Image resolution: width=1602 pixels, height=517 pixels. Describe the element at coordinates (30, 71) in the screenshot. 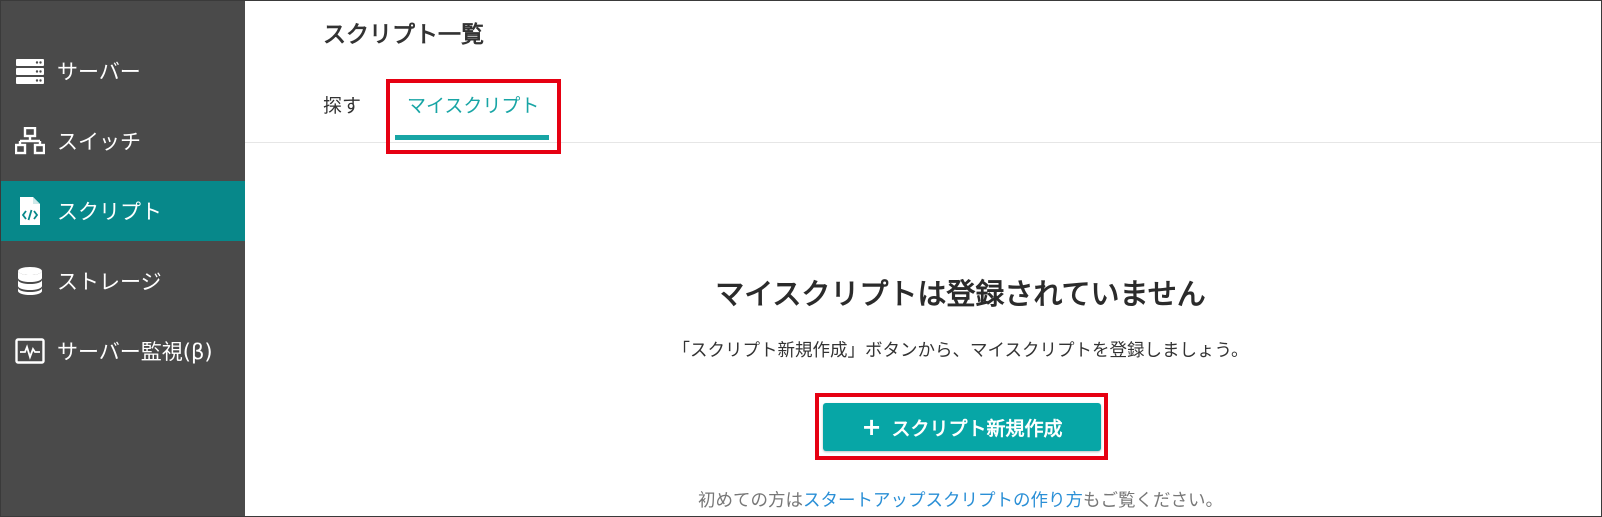

I see `server-icon` at that location.